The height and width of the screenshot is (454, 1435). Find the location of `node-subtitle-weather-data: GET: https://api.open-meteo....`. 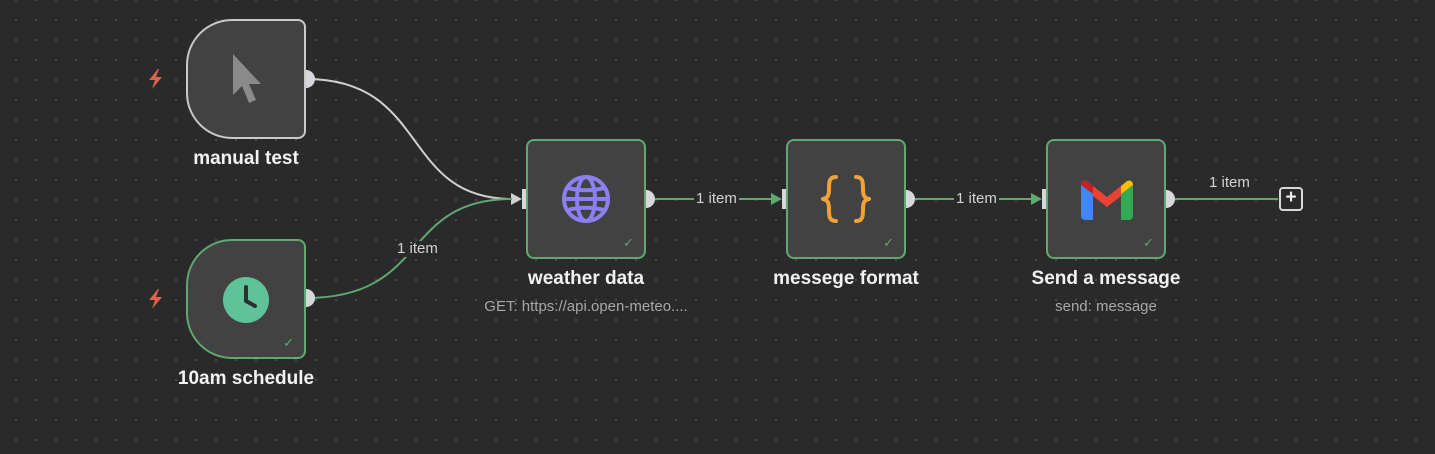

node-subtitle-weather-data: GET: https://api.open-meteo.... is located at coordinates (586, 306).